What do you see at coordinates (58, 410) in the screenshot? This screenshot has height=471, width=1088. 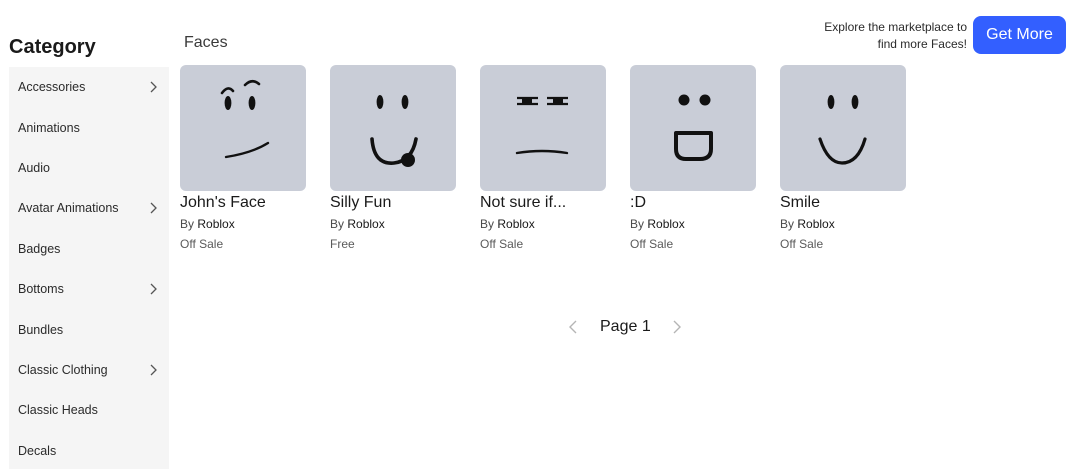 I see `category-item-label: Classic Heads` at bounding box center [58, 410].